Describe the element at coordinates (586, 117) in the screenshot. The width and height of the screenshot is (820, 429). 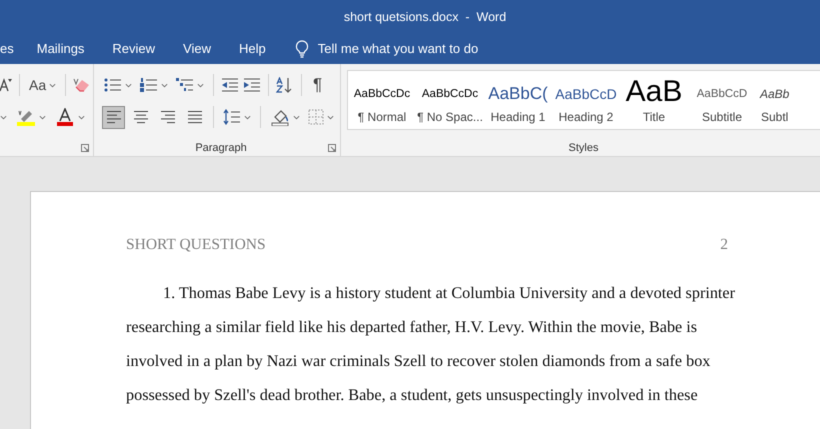
I see `style-name: Heading 2` at that location.